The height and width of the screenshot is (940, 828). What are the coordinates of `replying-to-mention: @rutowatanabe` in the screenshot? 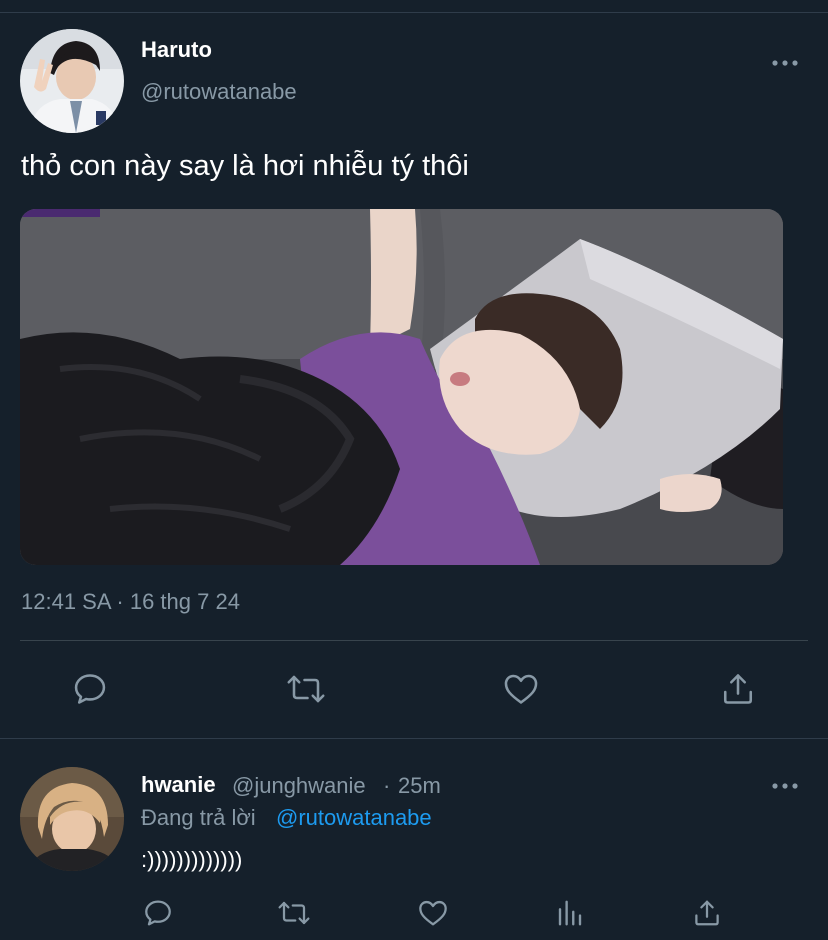 It's located at (354, 818).